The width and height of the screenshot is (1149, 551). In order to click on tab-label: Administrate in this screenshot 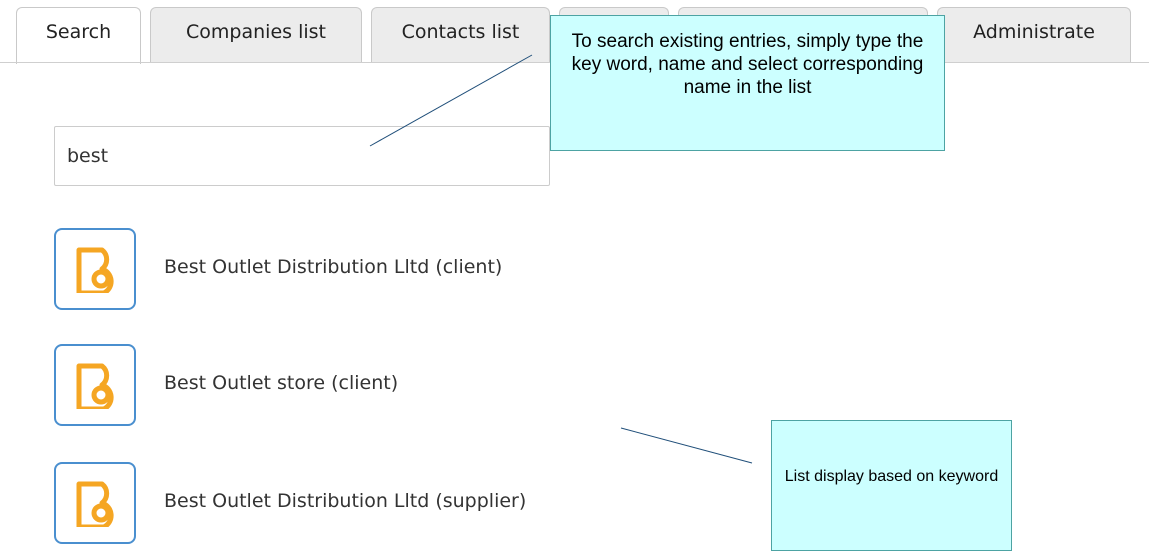, I will do `click(1034, 32)`.